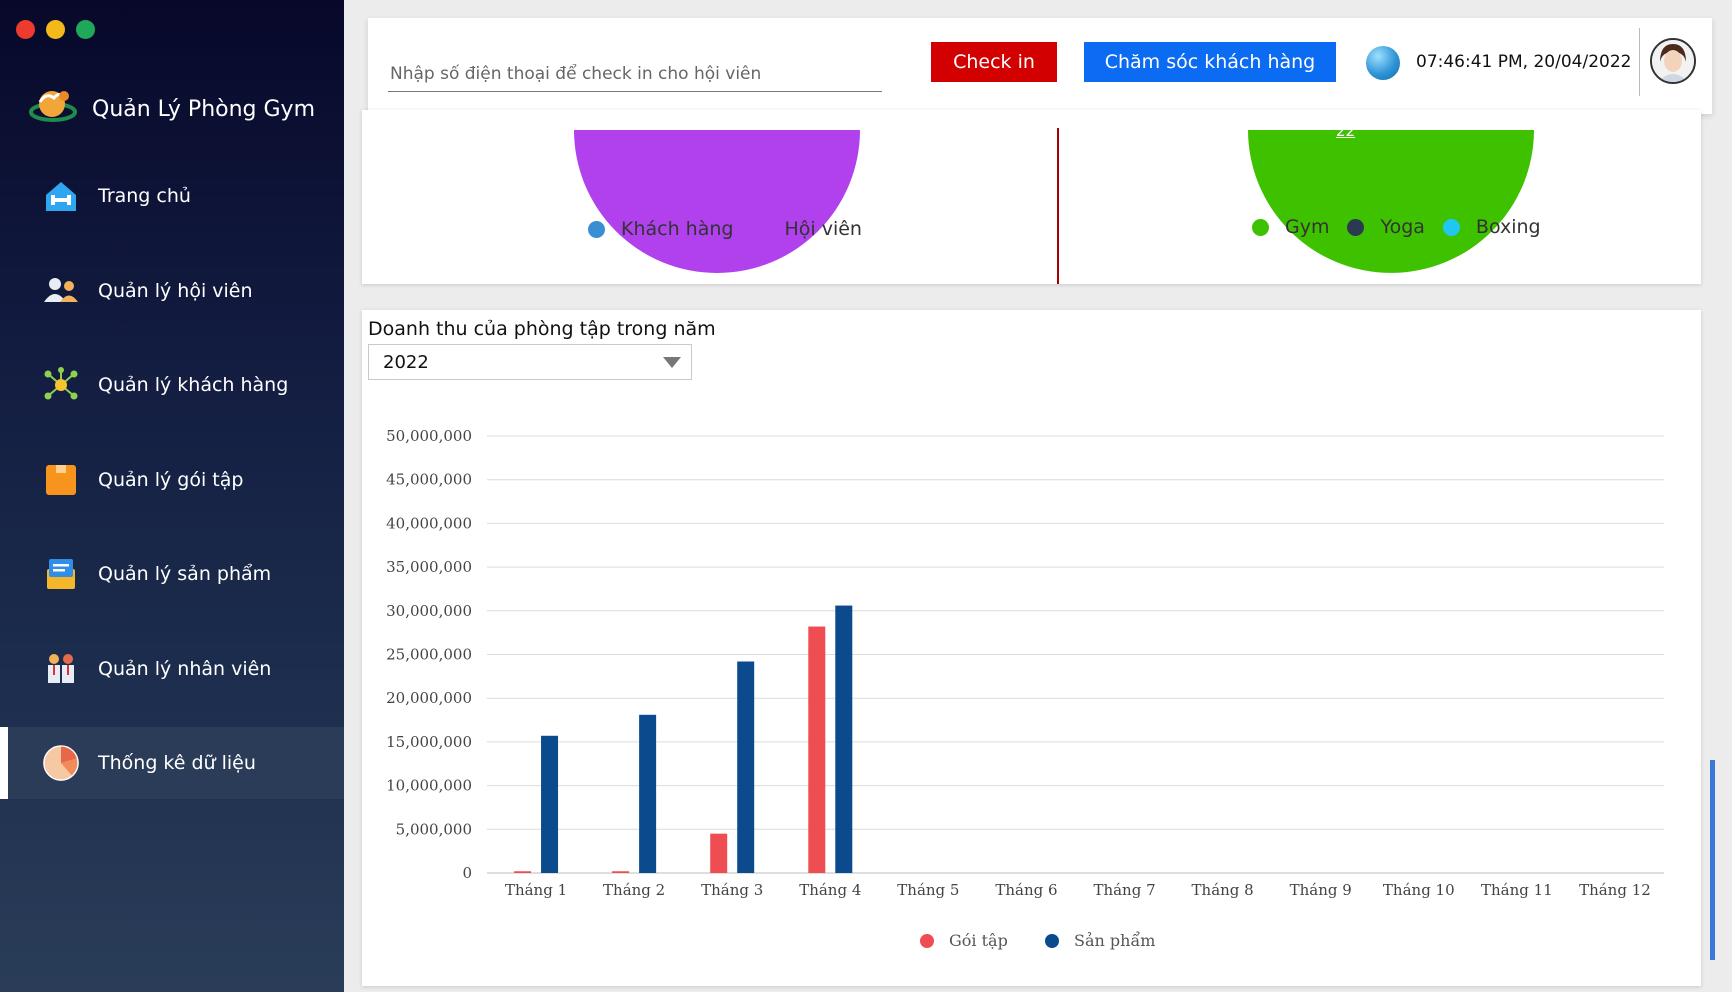  What do you see at coordinates (429, 480) in the screenshot?
I see `y-tick-label: 45,000,000` at bounding box center [429, 480].